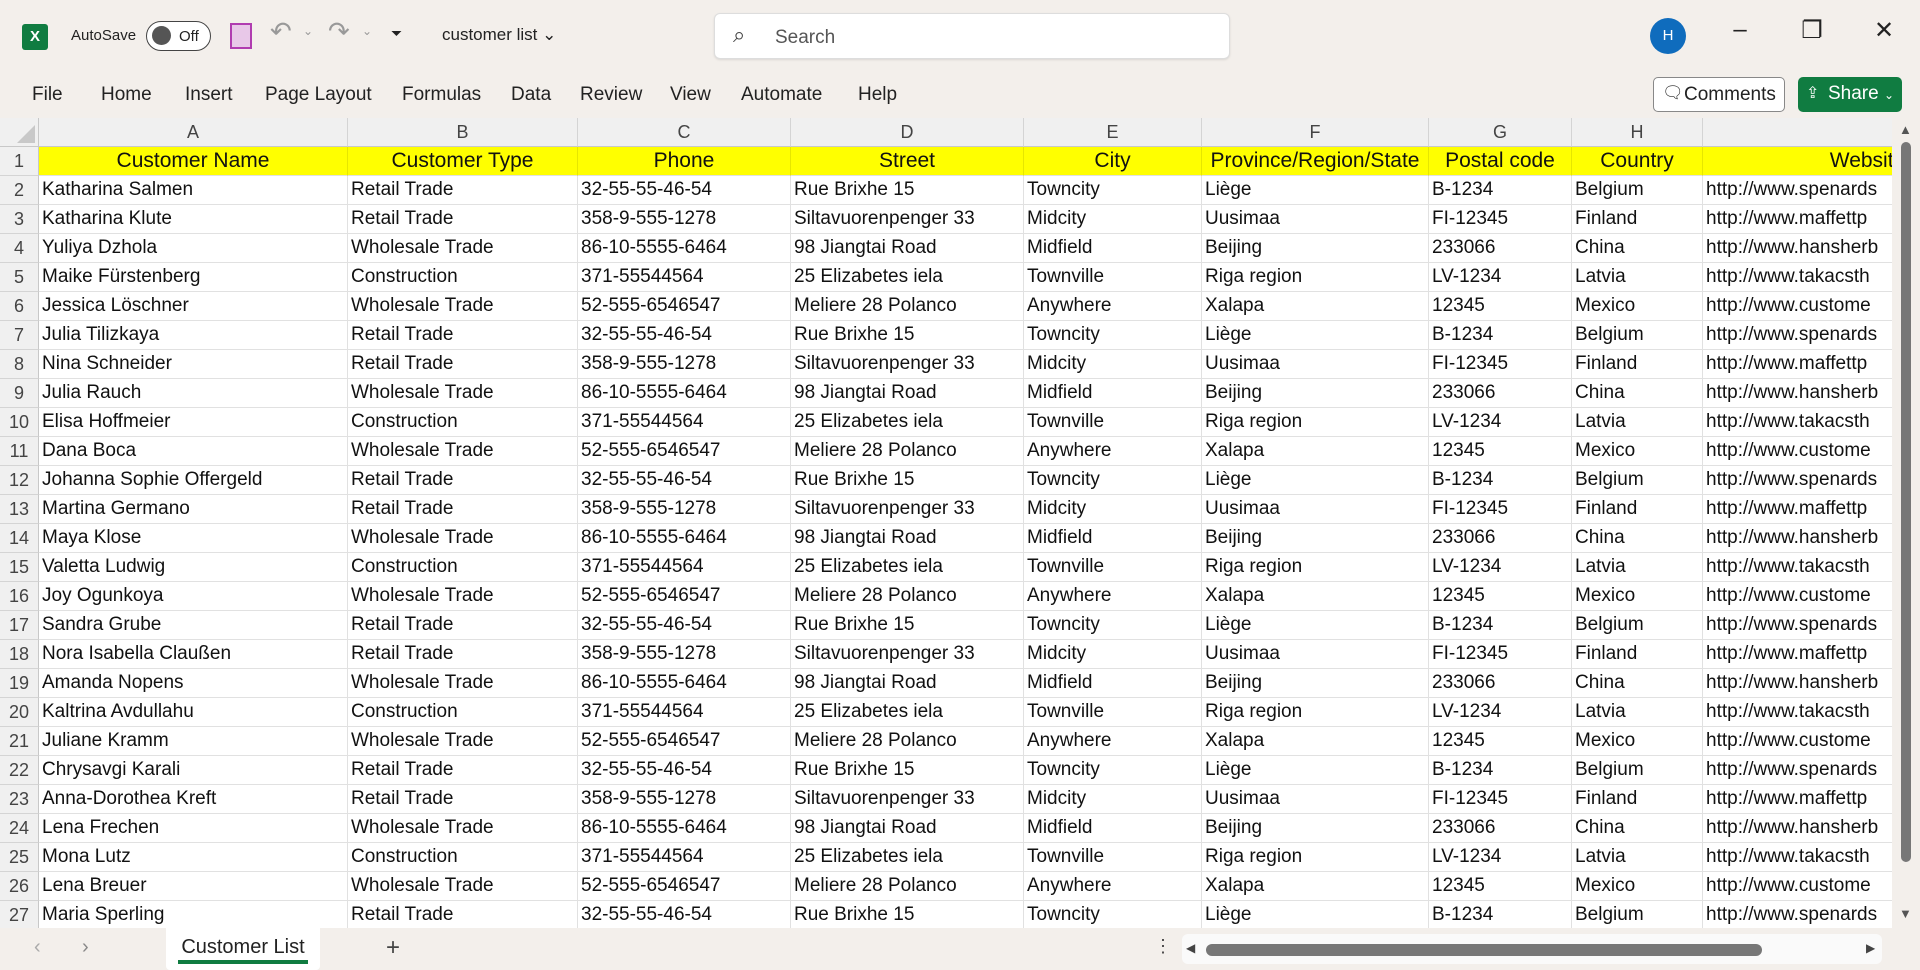 The image size is (1920, 970). What do you see at coordinates (19, 451) in the screenshot?
I see `row-header: 11` at bounding box center [19, 451].